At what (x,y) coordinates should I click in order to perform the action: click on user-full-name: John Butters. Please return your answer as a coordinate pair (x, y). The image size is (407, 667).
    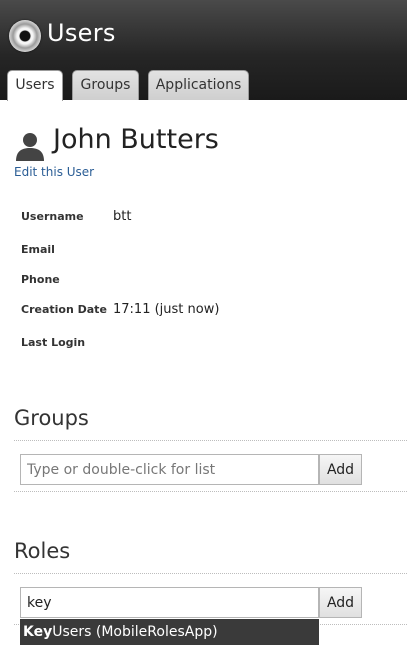
    Looking at the image, I should click on (136, 139).